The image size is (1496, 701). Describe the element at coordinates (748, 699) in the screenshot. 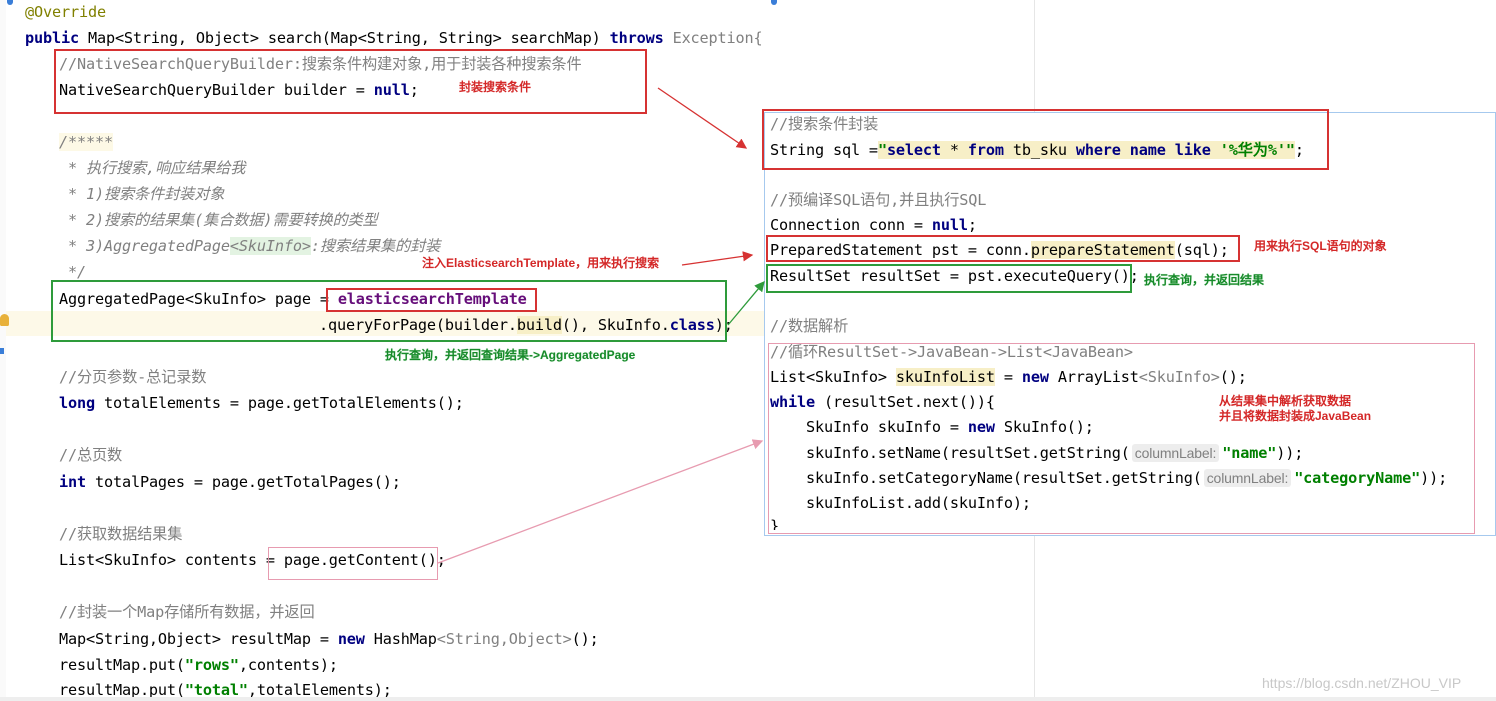

I see `horizontal-scrollbar` at that location.